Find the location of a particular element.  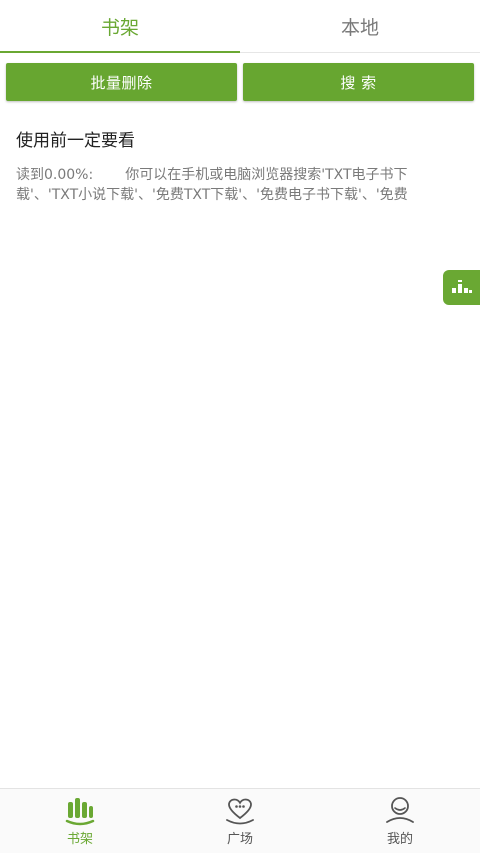

top-tab-bar: 书架 本地 is located at coordinates (240, 26).